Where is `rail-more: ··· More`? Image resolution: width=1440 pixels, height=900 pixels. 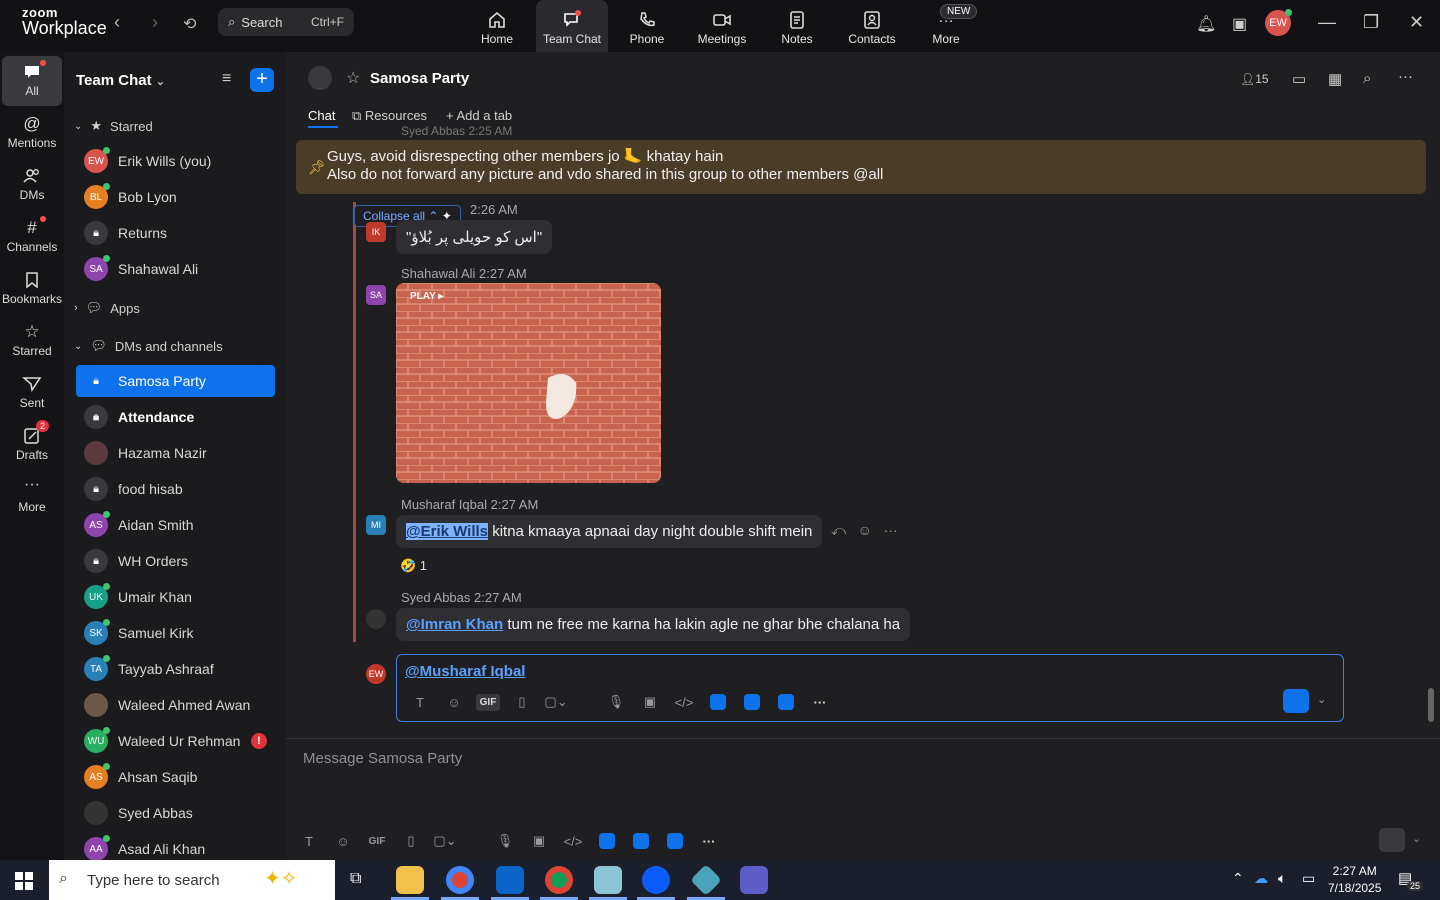 rail-more: ··· More is located at coordinates (32, 497).